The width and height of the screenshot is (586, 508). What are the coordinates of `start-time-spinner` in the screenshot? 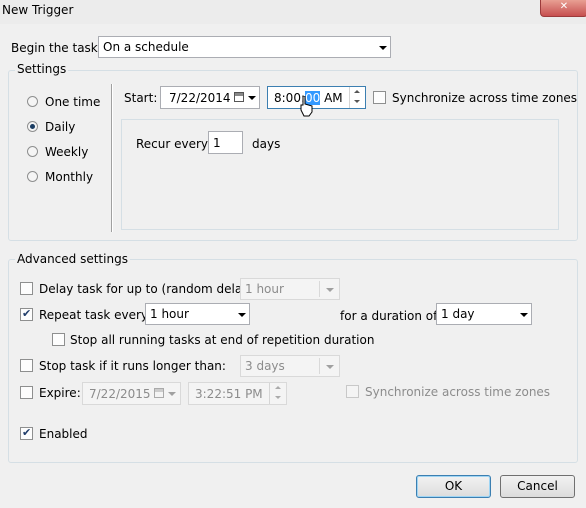 It's located at (357, 97).